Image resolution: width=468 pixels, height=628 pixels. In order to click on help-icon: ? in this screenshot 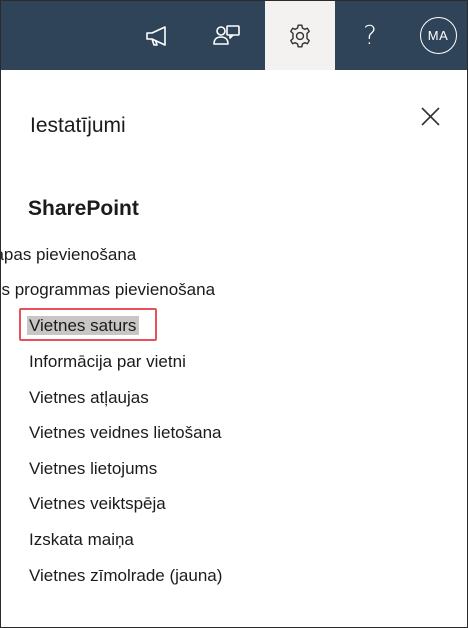, I will do `click(370, 35)`.